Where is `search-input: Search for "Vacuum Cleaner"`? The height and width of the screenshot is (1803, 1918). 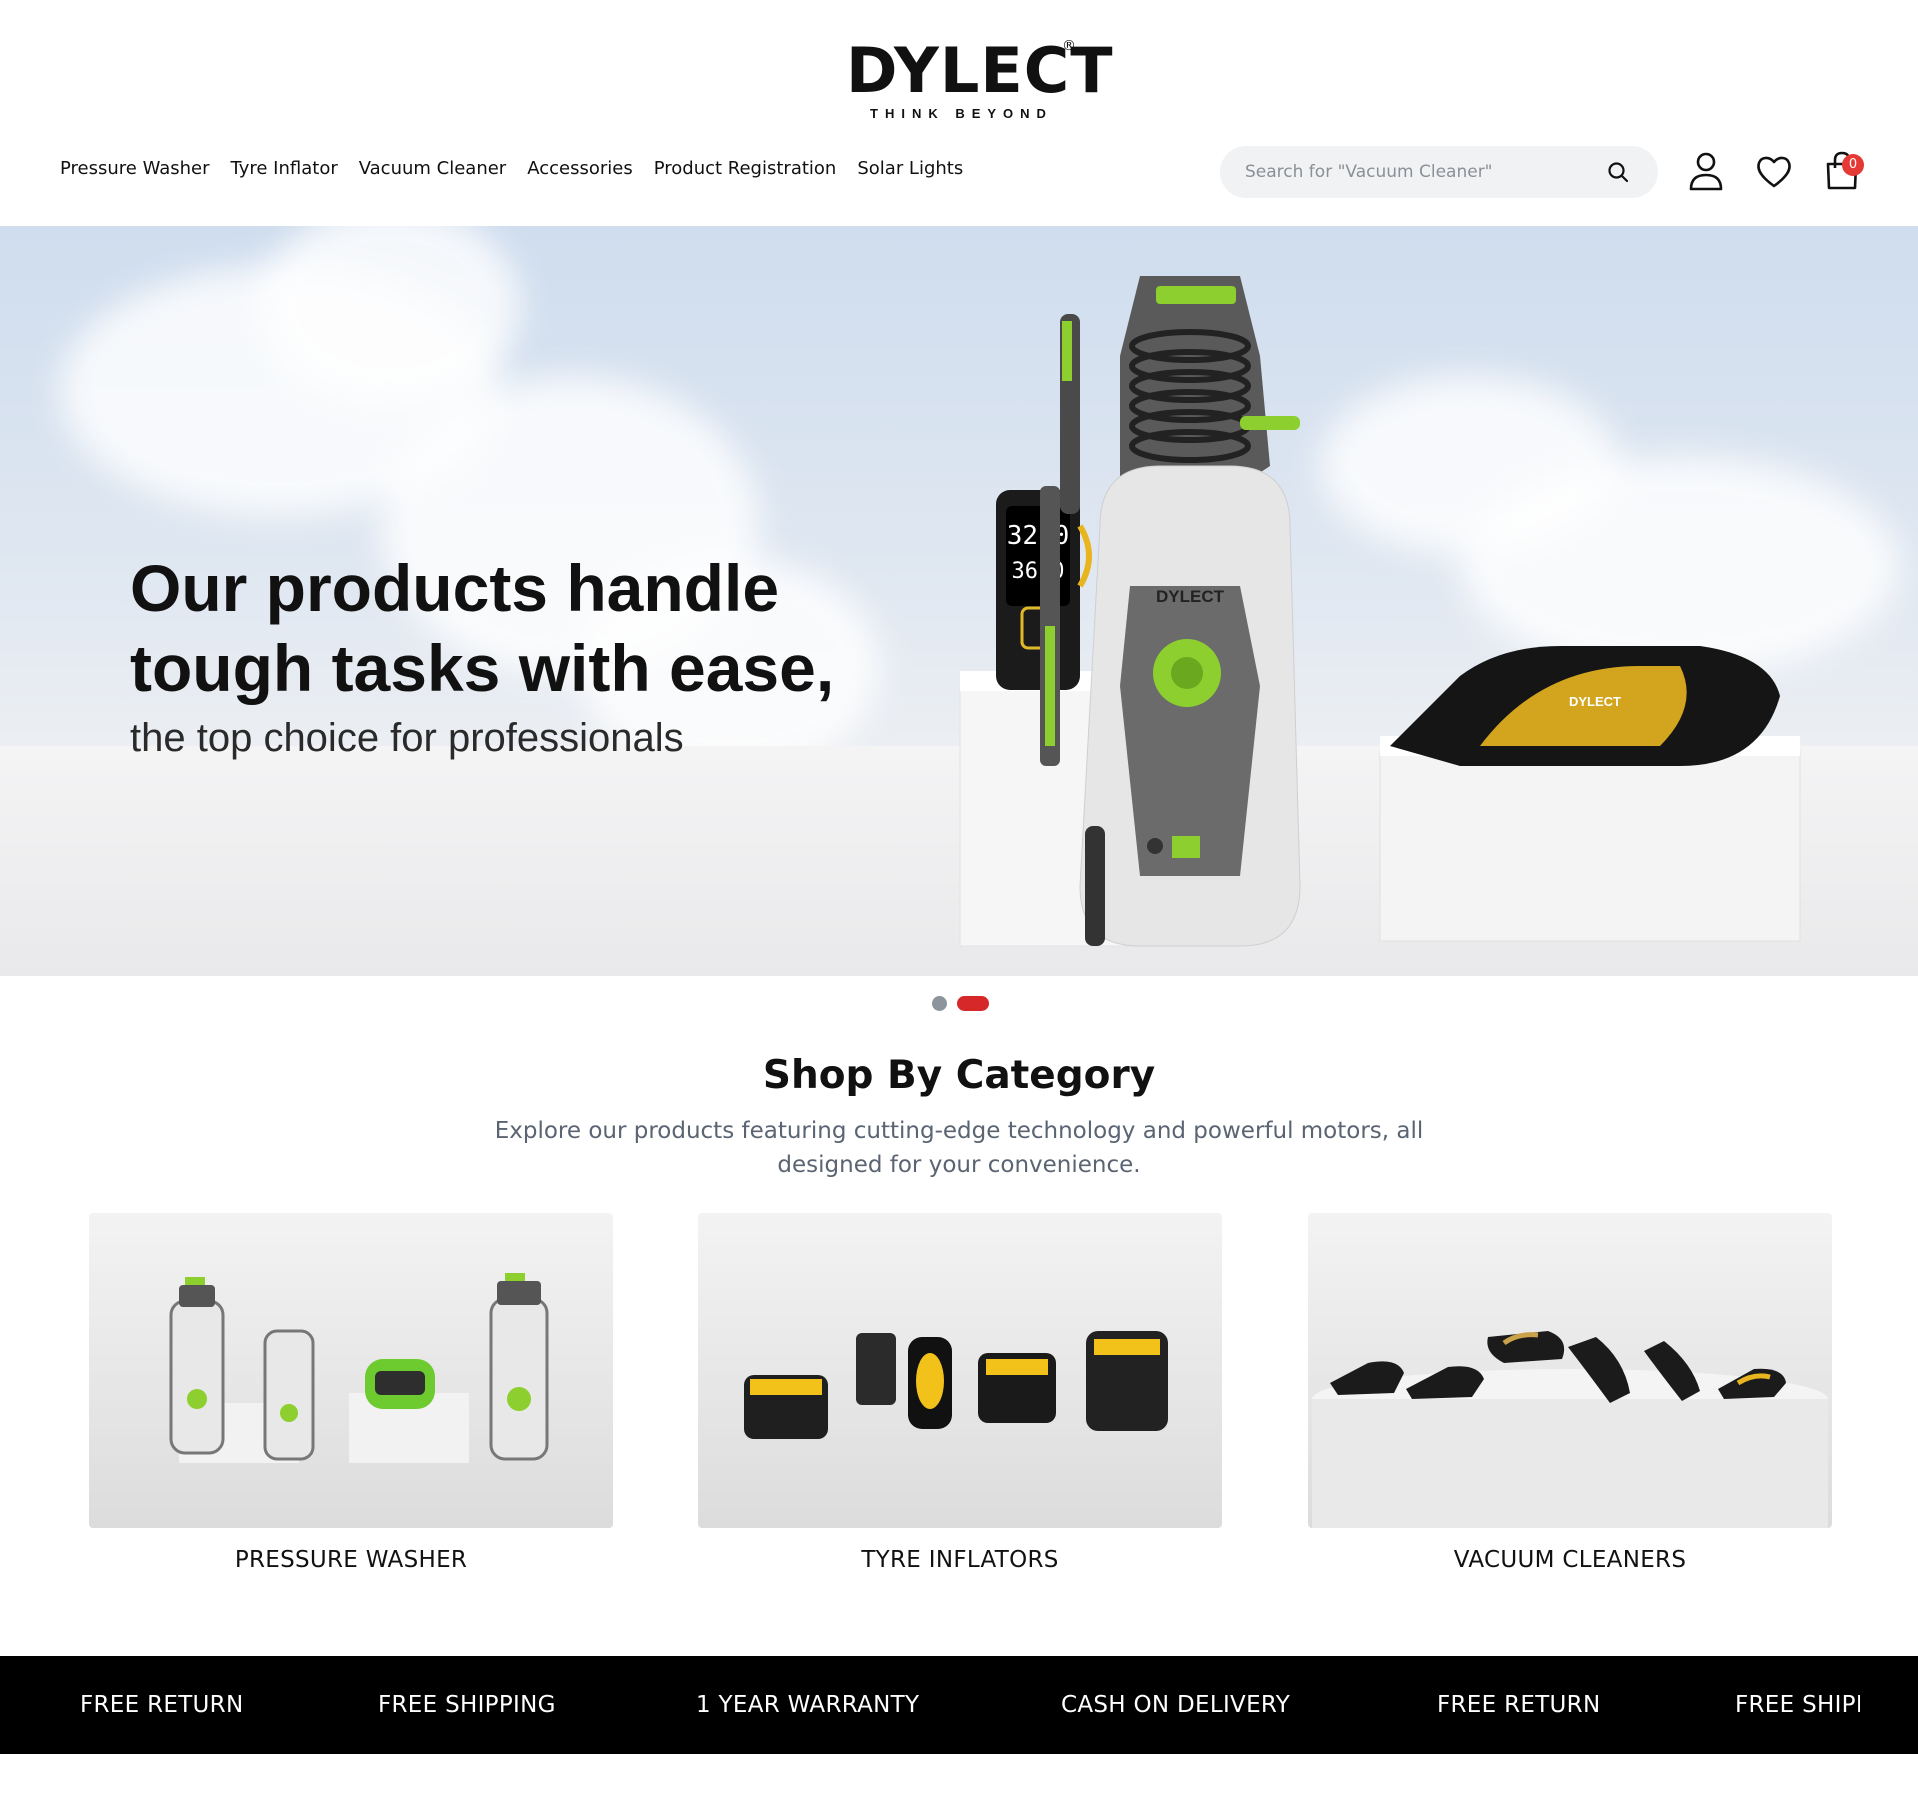 search-input: Search for "Vacuum Cleaner" is located at coordinates (1439, 172).